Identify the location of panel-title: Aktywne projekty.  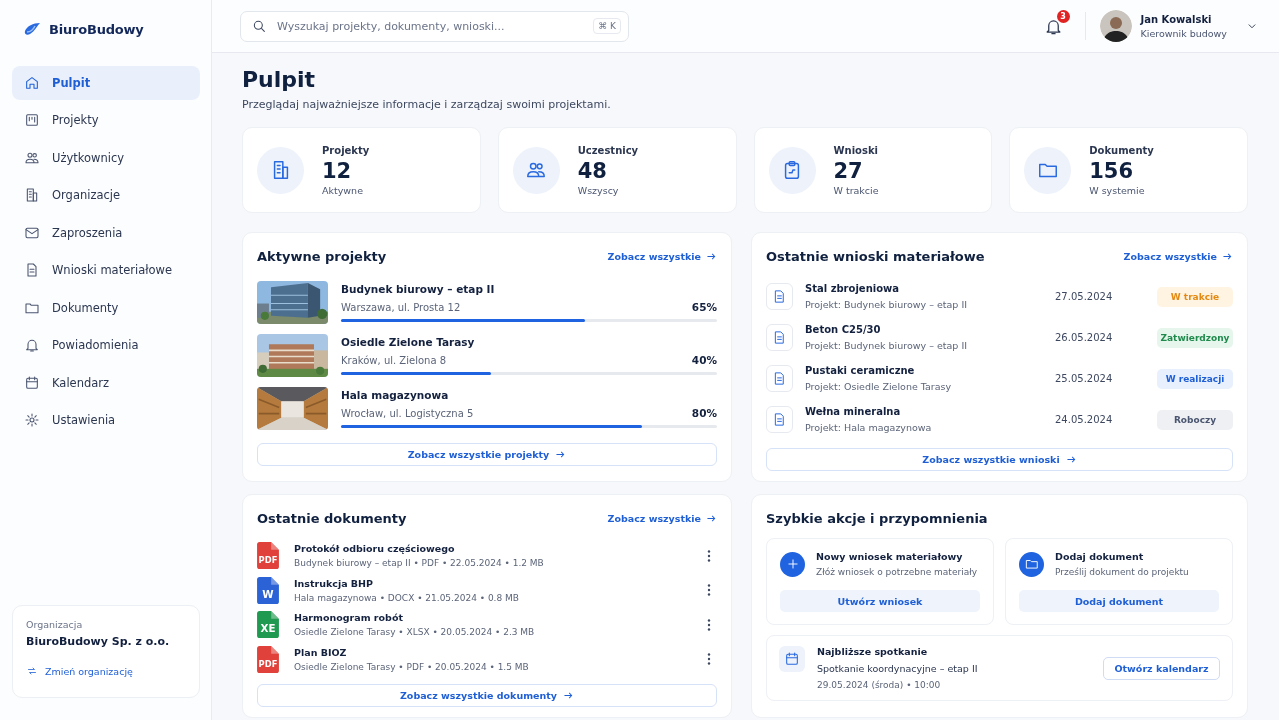
(322, 256).